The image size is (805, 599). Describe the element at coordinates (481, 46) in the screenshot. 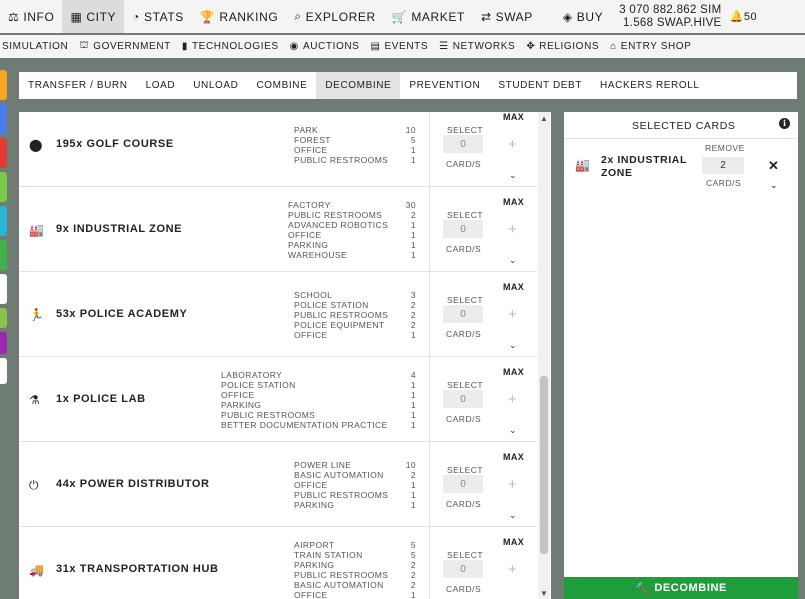

I see `subnav-networks: ☰ NETWORKS` at that location.